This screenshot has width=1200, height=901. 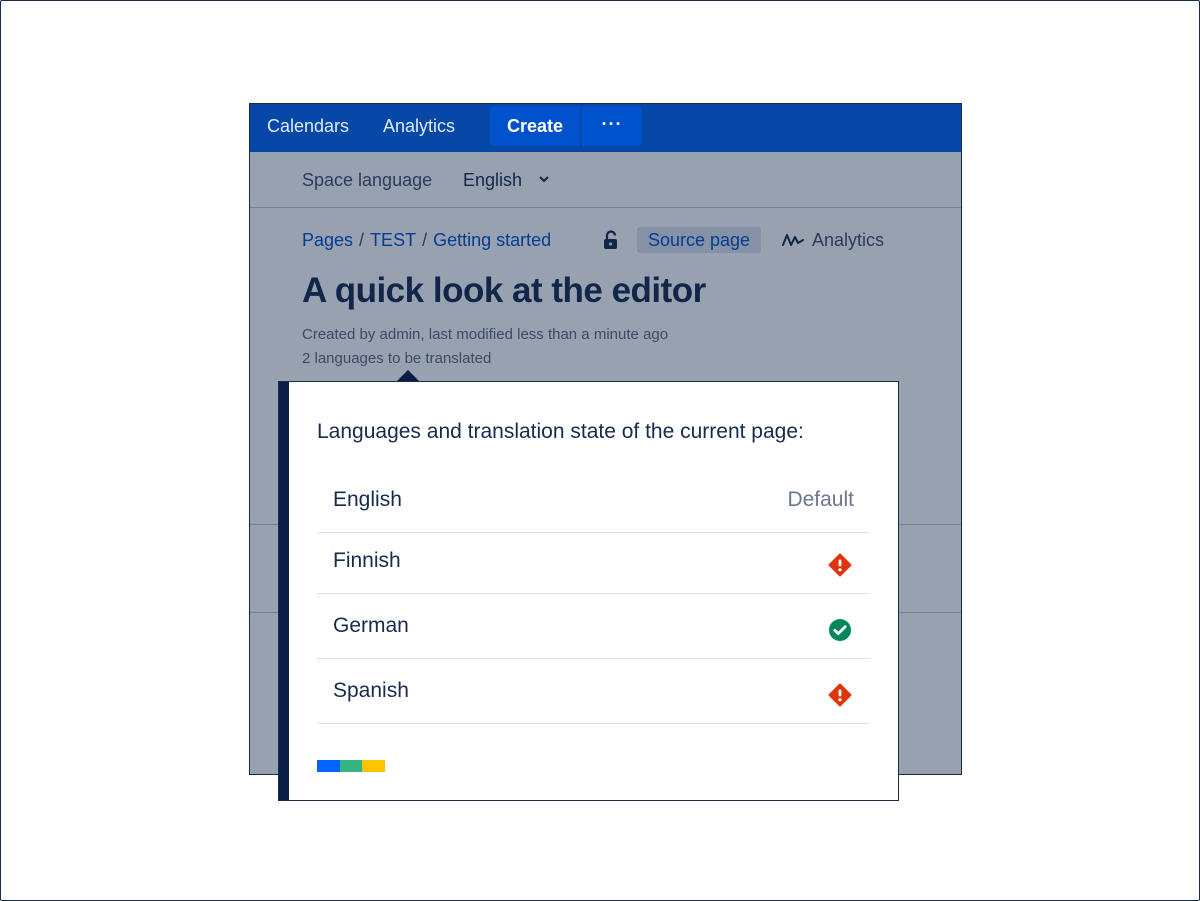 I want to click on default-badge: Default, so click(x=820, y=499).